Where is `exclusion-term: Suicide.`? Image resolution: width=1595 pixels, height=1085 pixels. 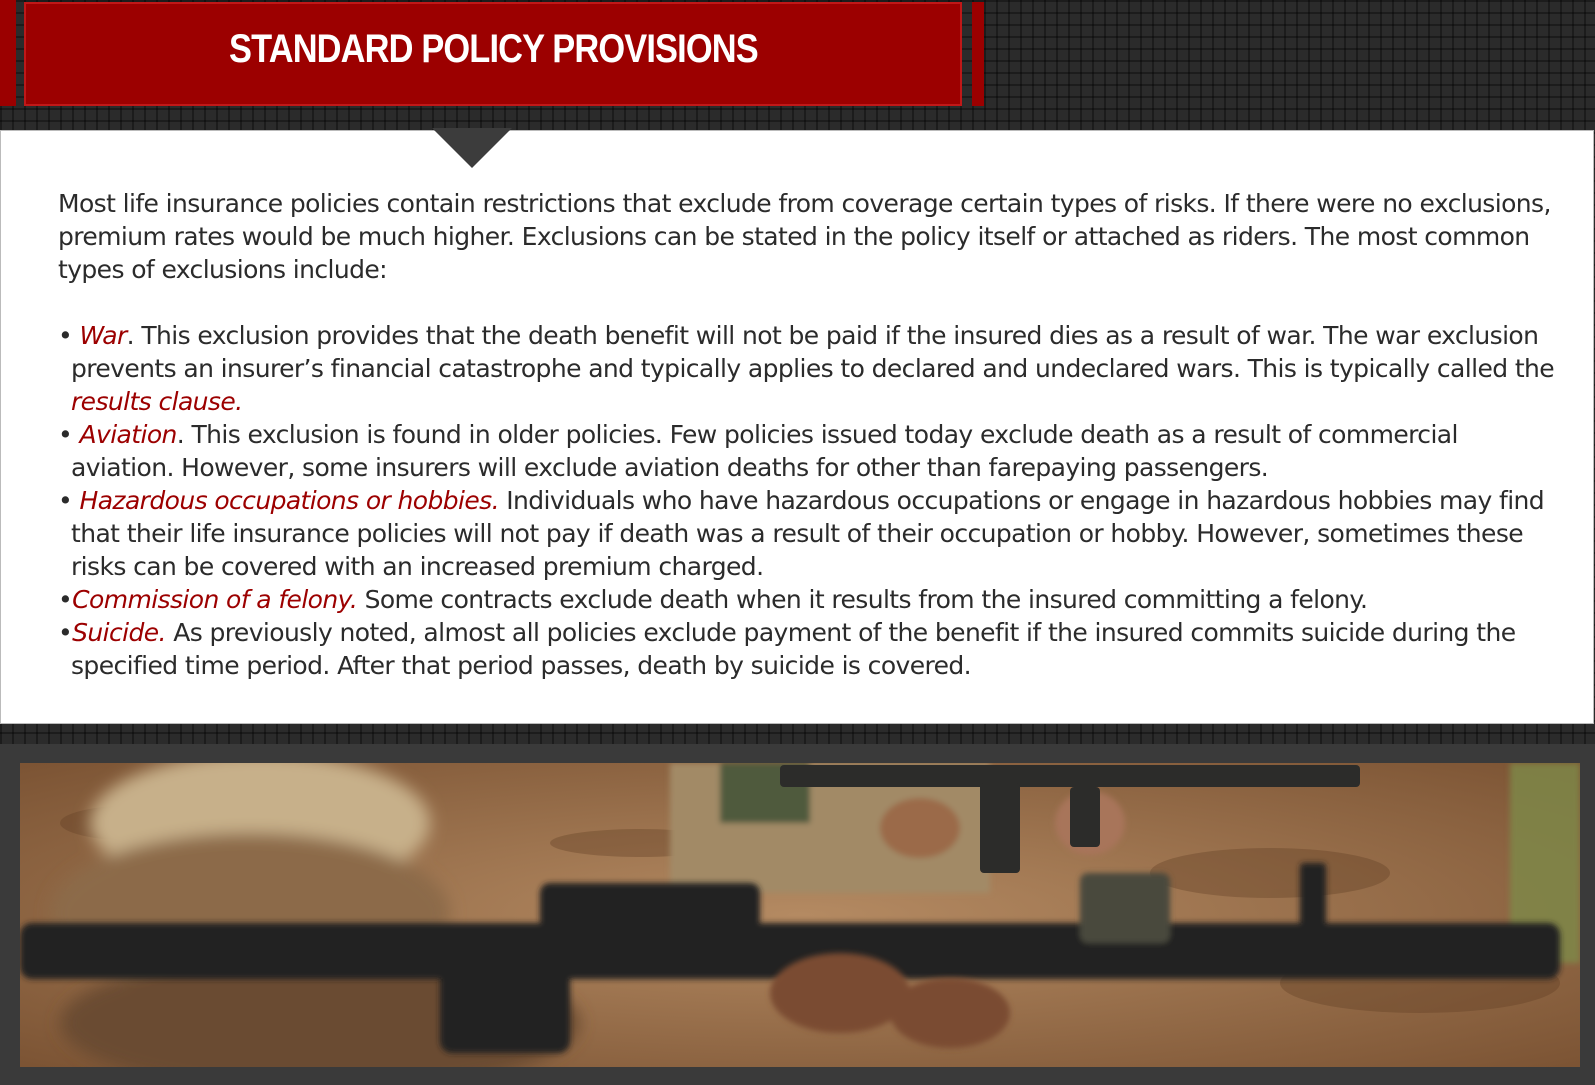
exclusion-term: Suicide. is located at coordinates (119, 632).